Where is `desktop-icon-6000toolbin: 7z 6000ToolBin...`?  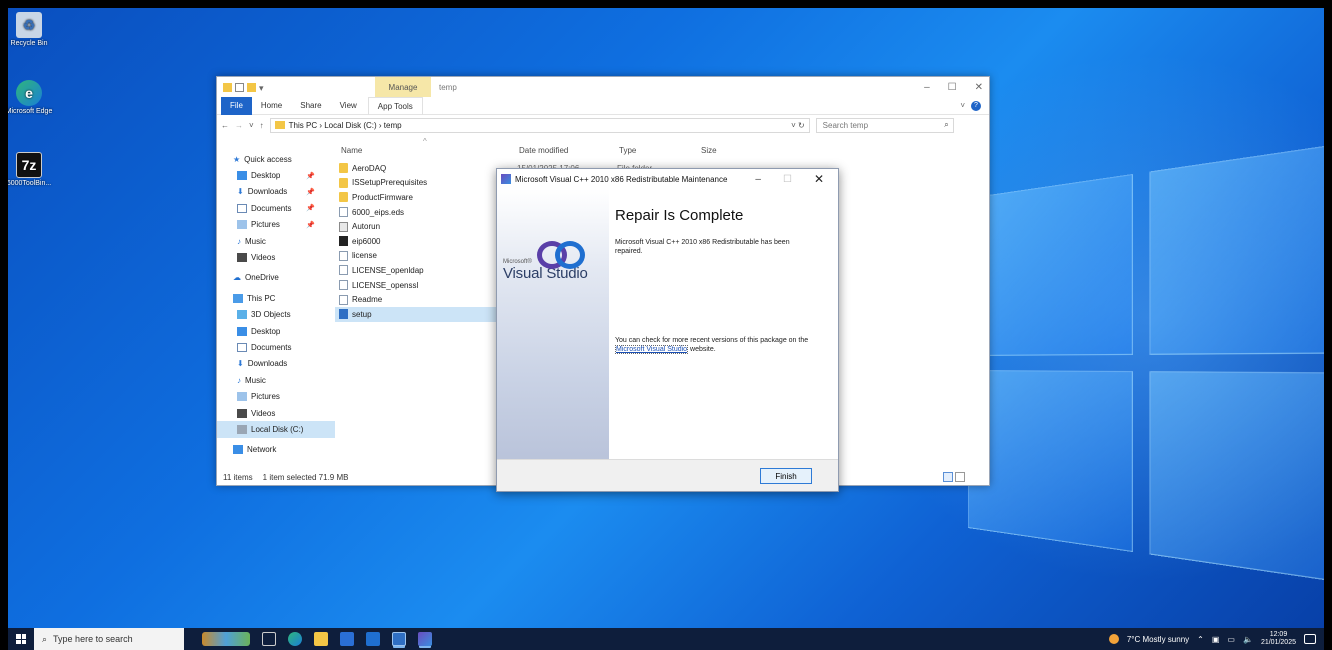
desktop-icon-6000toolbin: 7z 6000ToolBin... is located at coordinates (31, 170).